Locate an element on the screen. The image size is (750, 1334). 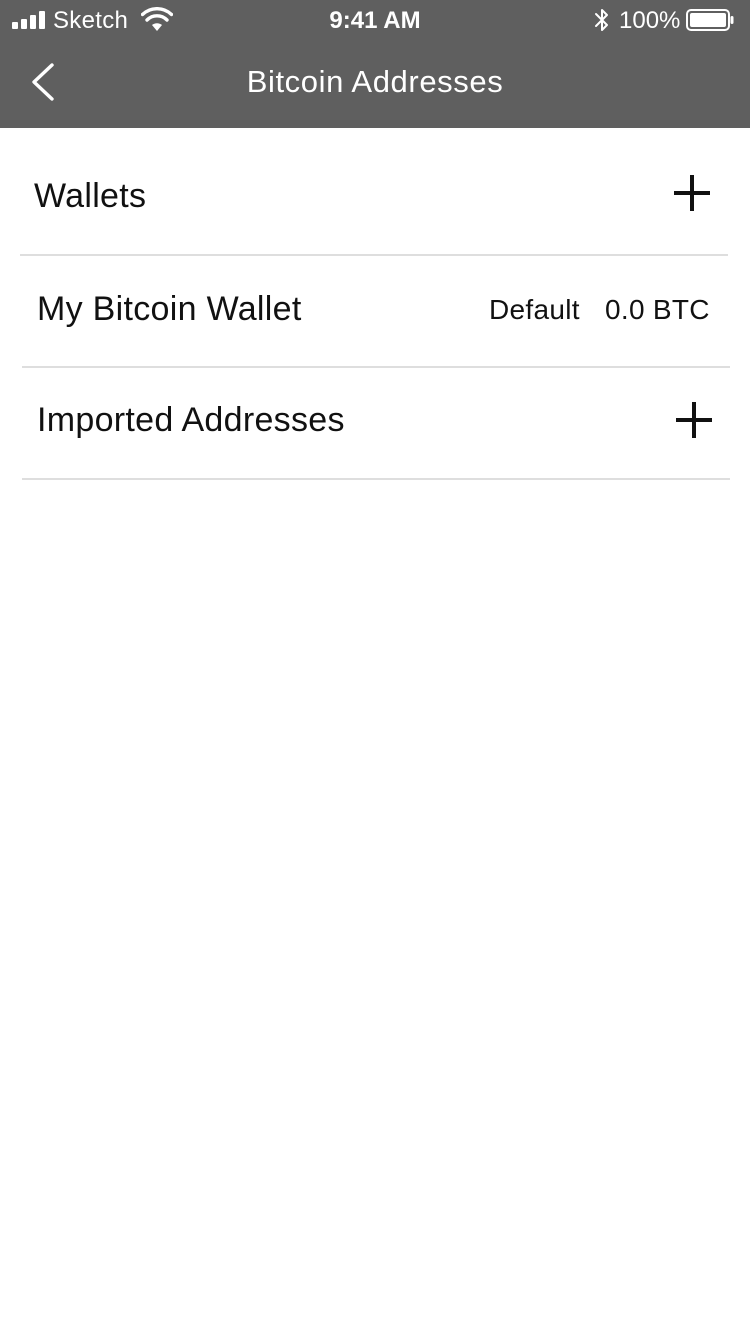
imported-addresses-section-header: Imported Addresses is located at coordinates (375, 423).